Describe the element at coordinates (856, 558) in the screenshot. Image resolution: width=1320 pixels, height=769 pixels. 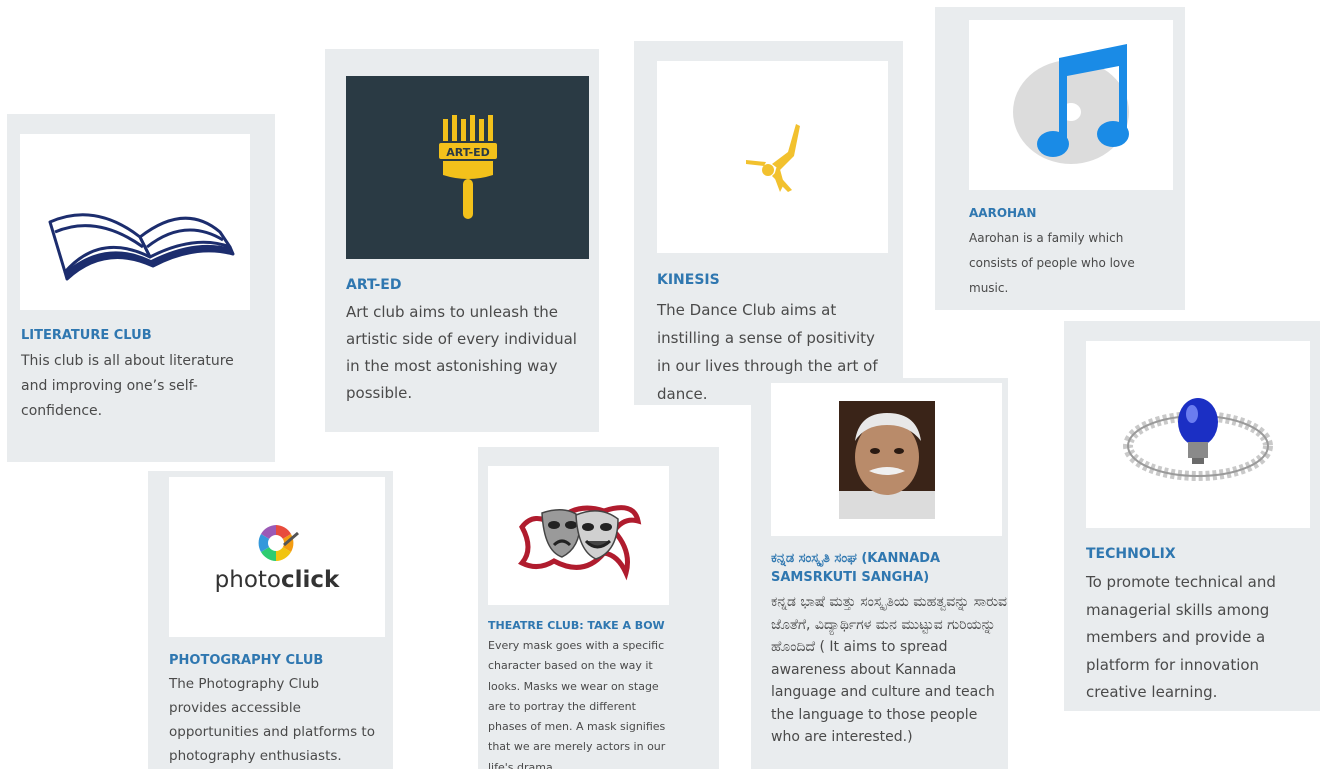
I see `card-title-line1: ಕನ್ನಡ ಸಂಸ್ಕೃತಿ ಸಂಘ (KANNADA` at that location.